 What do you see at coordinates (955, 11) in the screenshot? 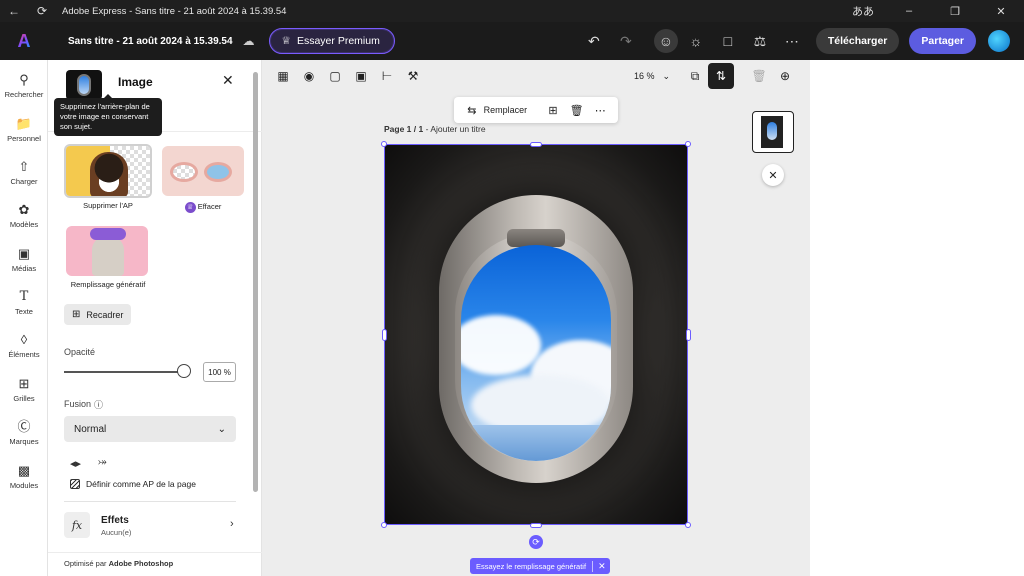
I see `maximize-icon: ❐` at bounding box center [955, 11].